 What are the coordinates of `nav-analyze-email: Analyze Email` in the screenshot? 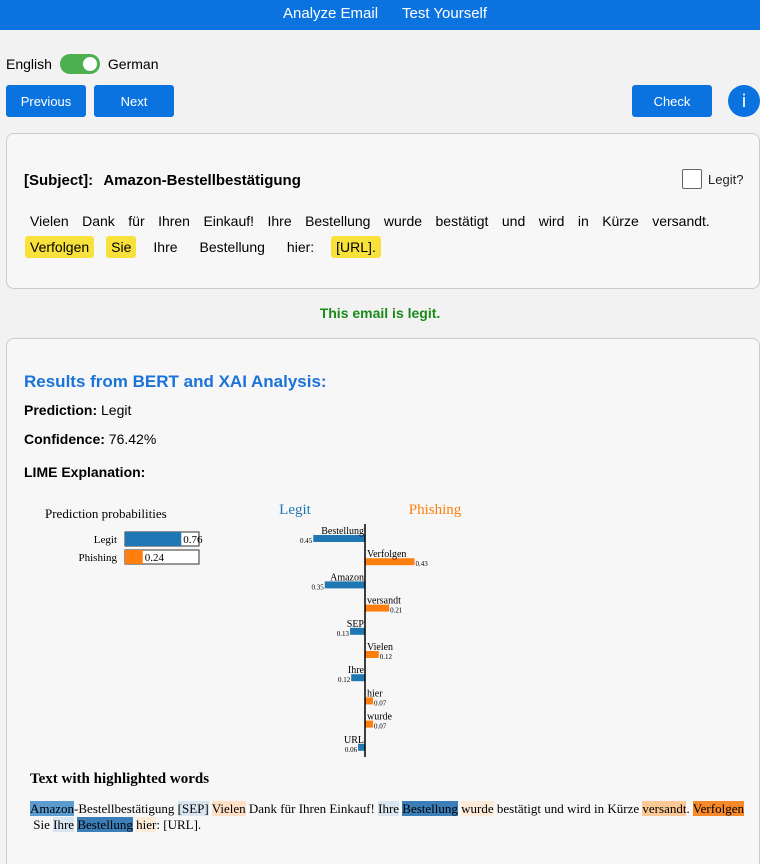 It's located at (330, 13).